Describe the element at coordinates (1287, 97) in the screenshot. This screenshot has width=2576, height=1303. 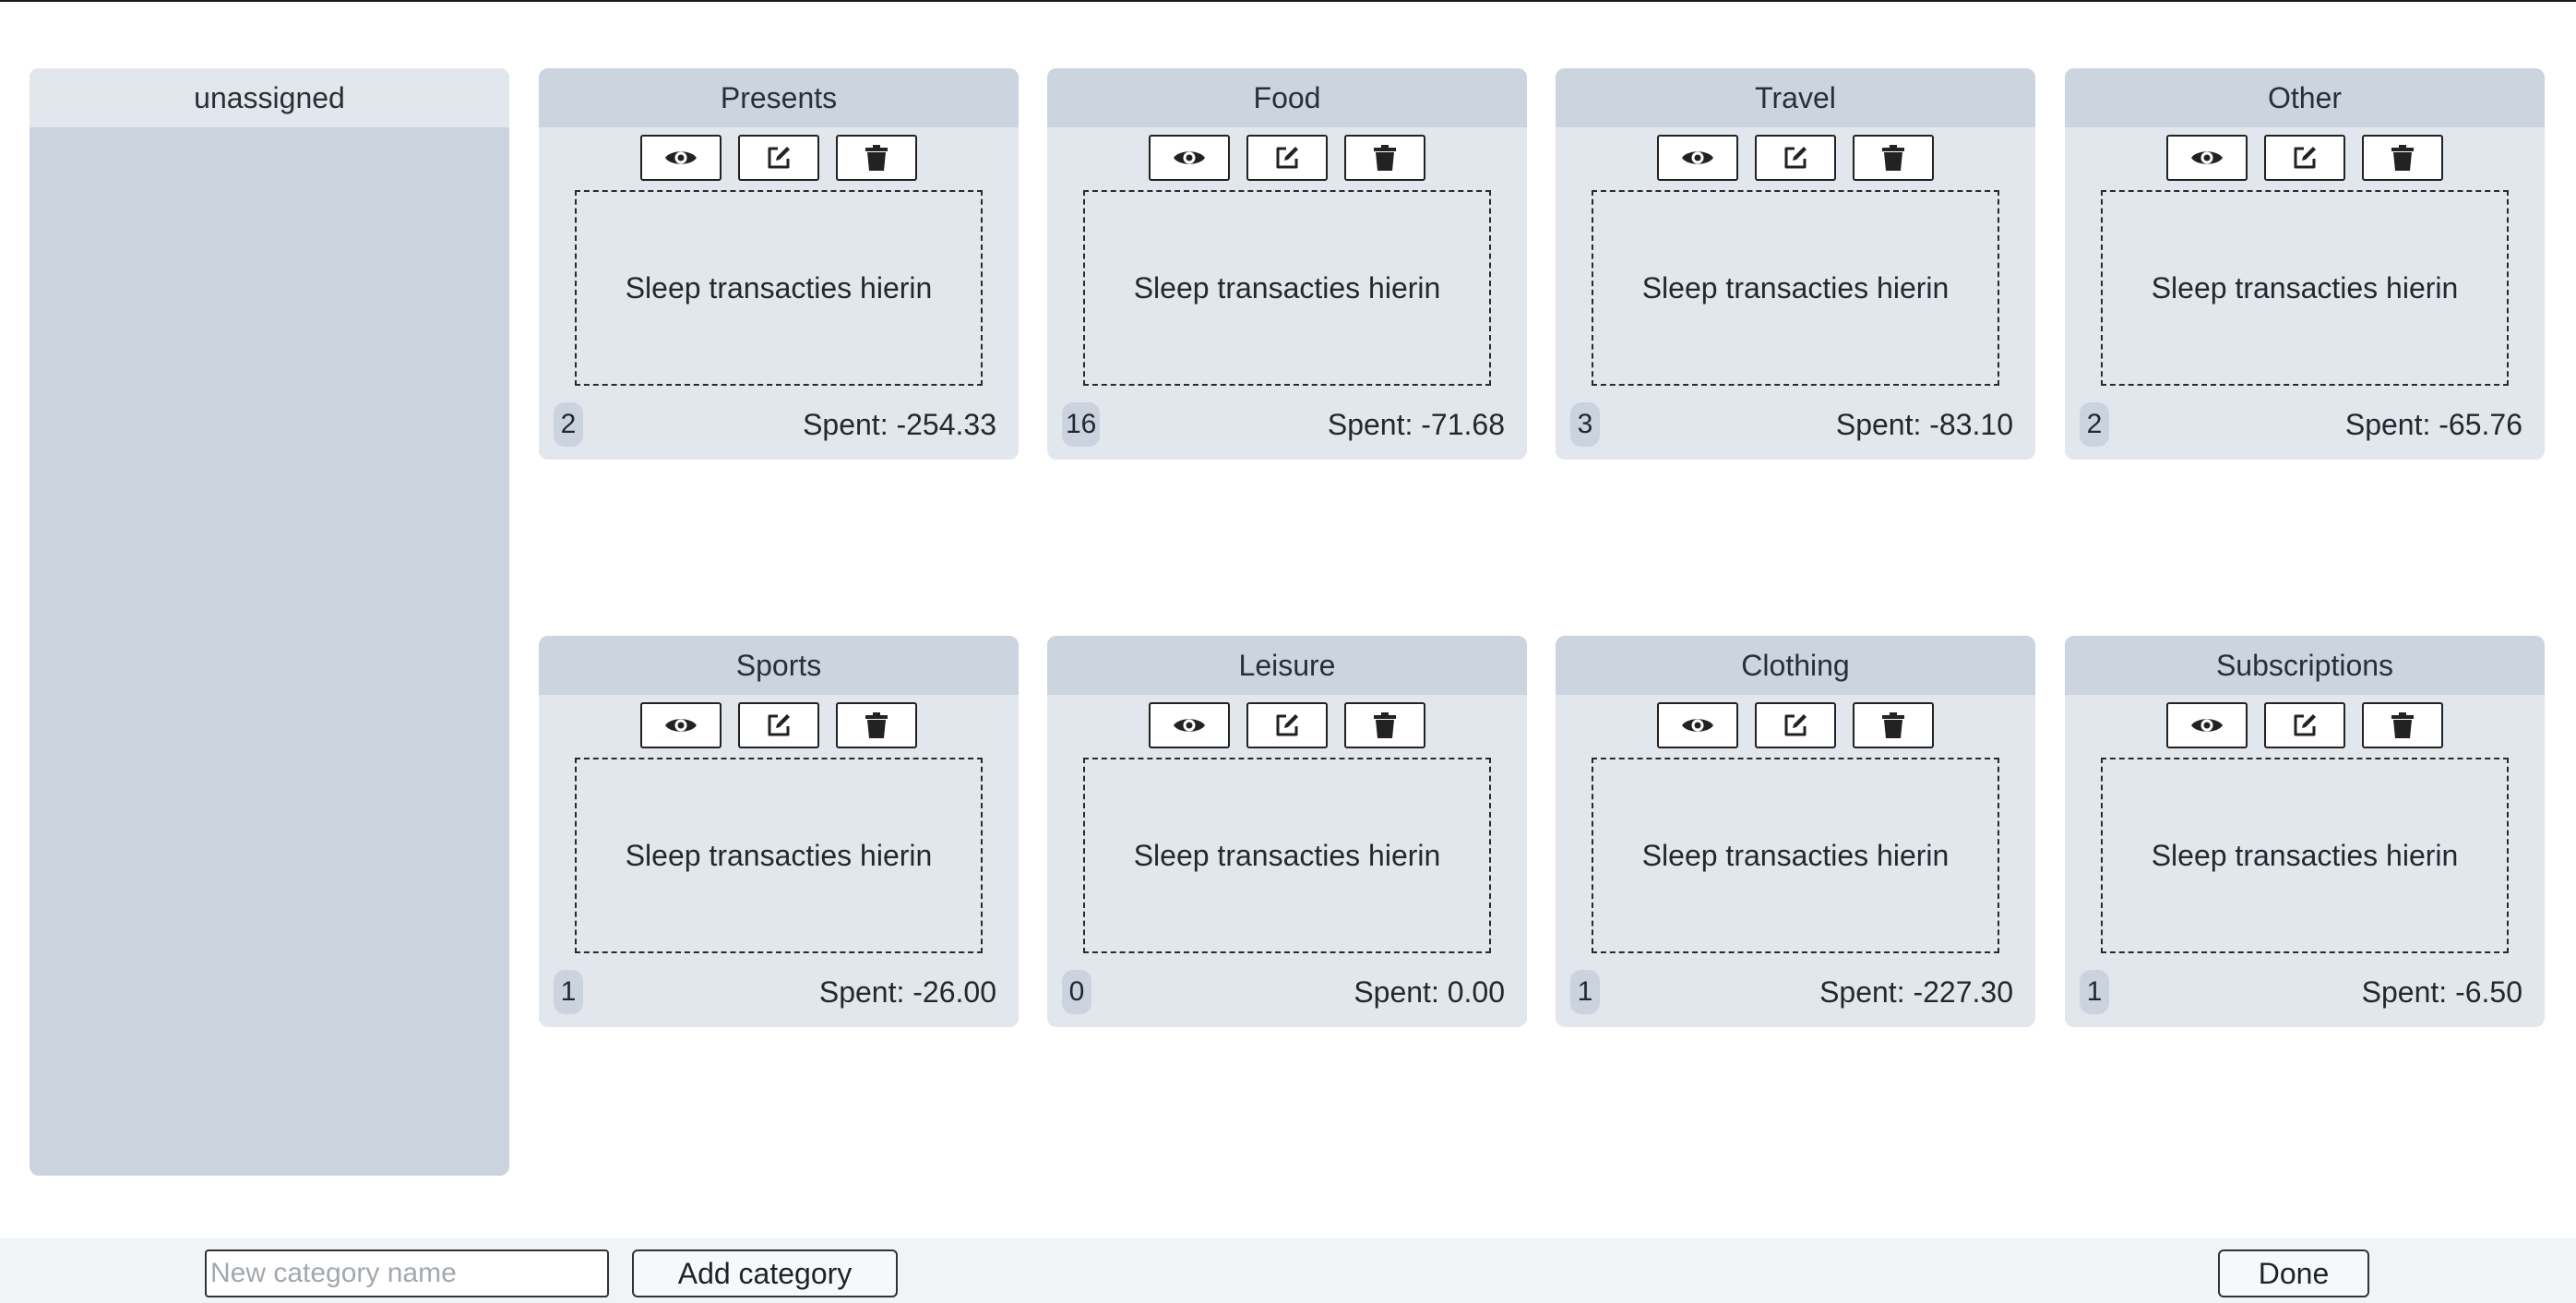
I see `category-title: Food` at that location.